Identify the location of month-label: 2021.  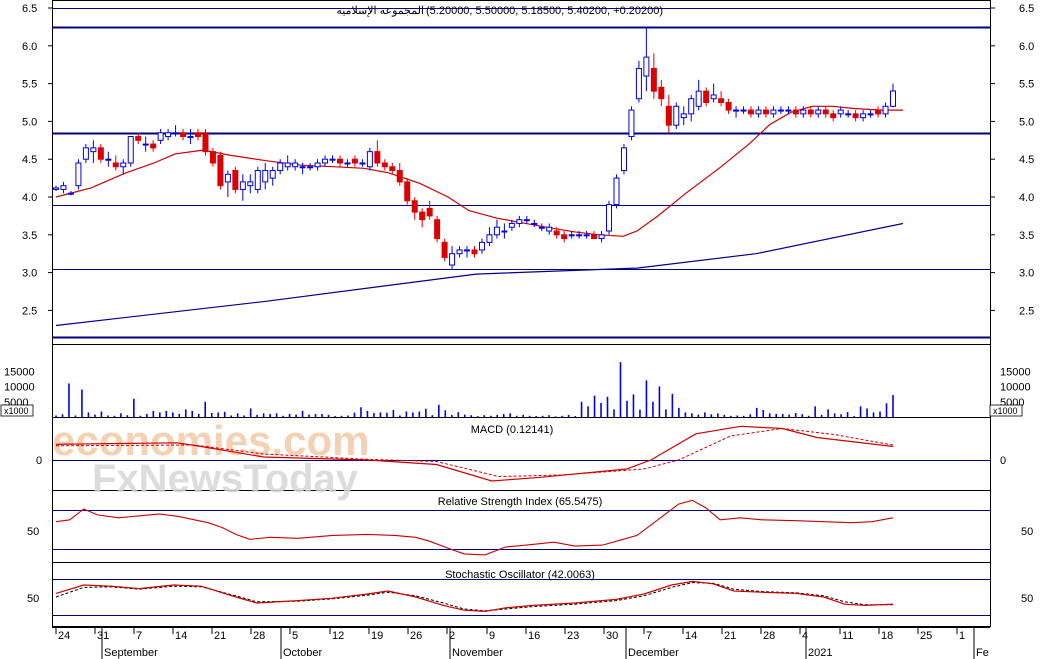
(820, 653).